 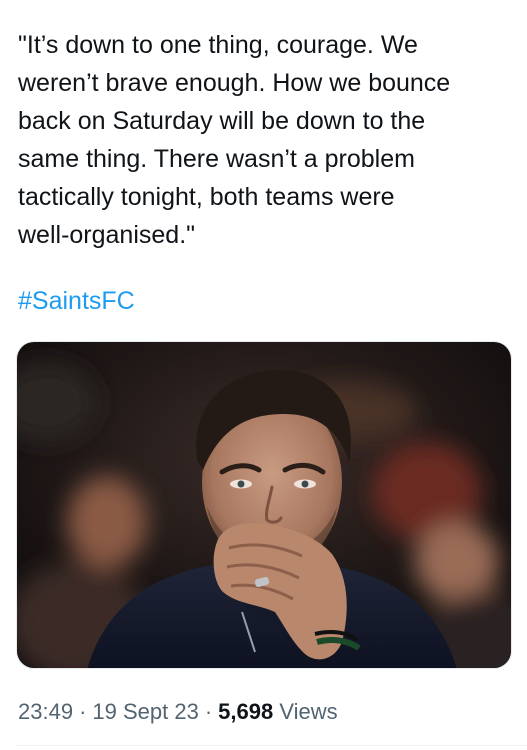 What do you see at coordinates (241, 484) in the screenshot?
I see `pupil-left` at bounding box center [241, 484].